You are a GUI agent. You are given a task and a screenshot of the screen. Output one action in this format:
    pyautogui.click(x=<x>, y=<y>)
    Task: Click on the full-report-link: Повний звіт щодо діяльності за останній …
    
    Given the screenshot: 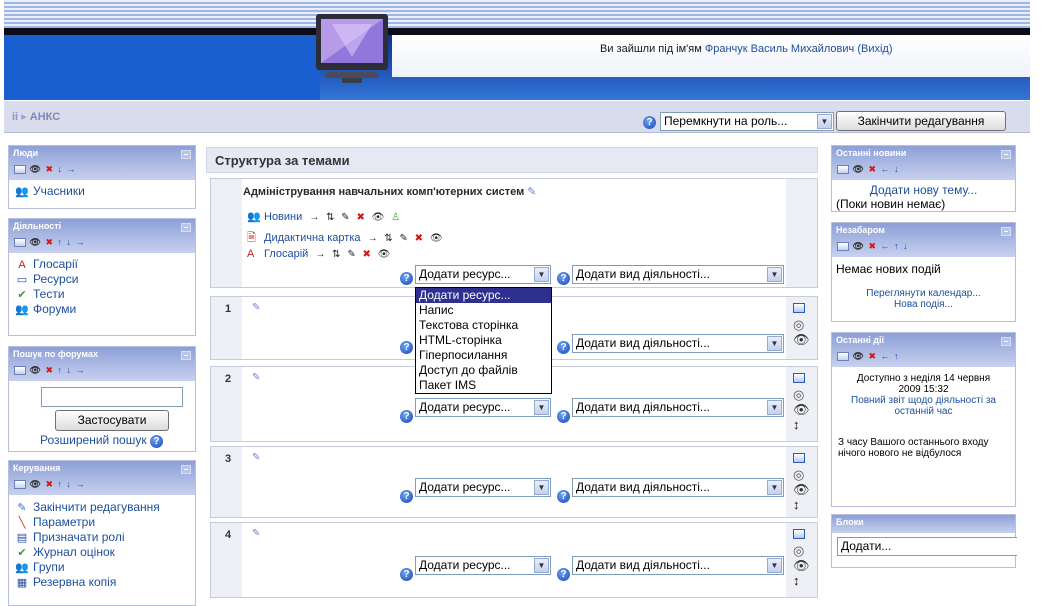 What is the action you would take?
    pyautogui.click(x=923, y=406)
    